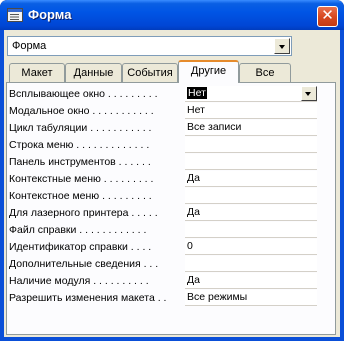 The image size is (344, 341). I want to click on property-label: Для лазерного принтера . . . . ., so click(83, 213).